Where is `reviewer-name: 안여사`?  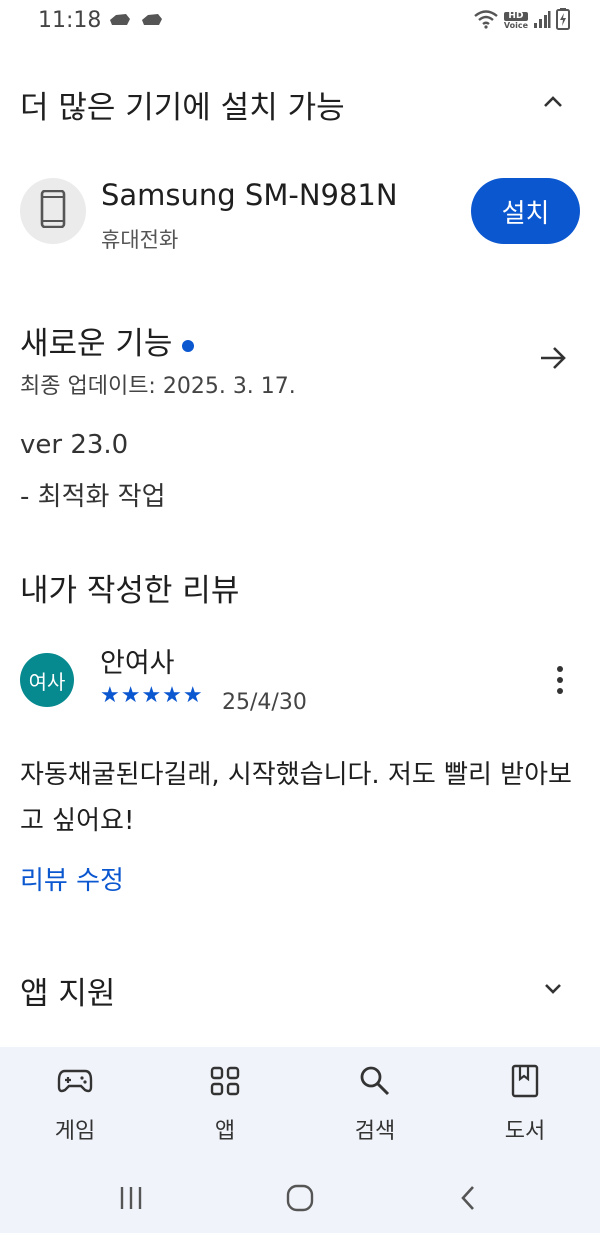 reviewer-name: 안여사 is located at coordinates (137, 663).